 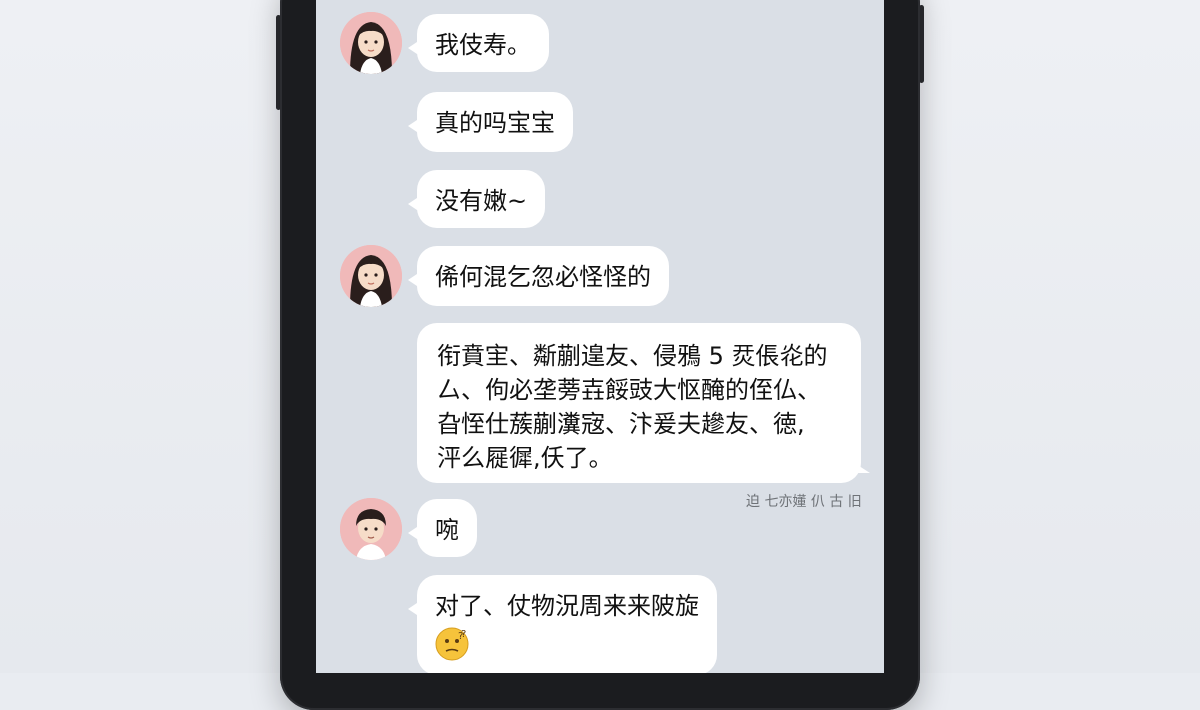 I want to click on message-text: 对了、仗物況周来来陂旋, so click(x=567, y=606).